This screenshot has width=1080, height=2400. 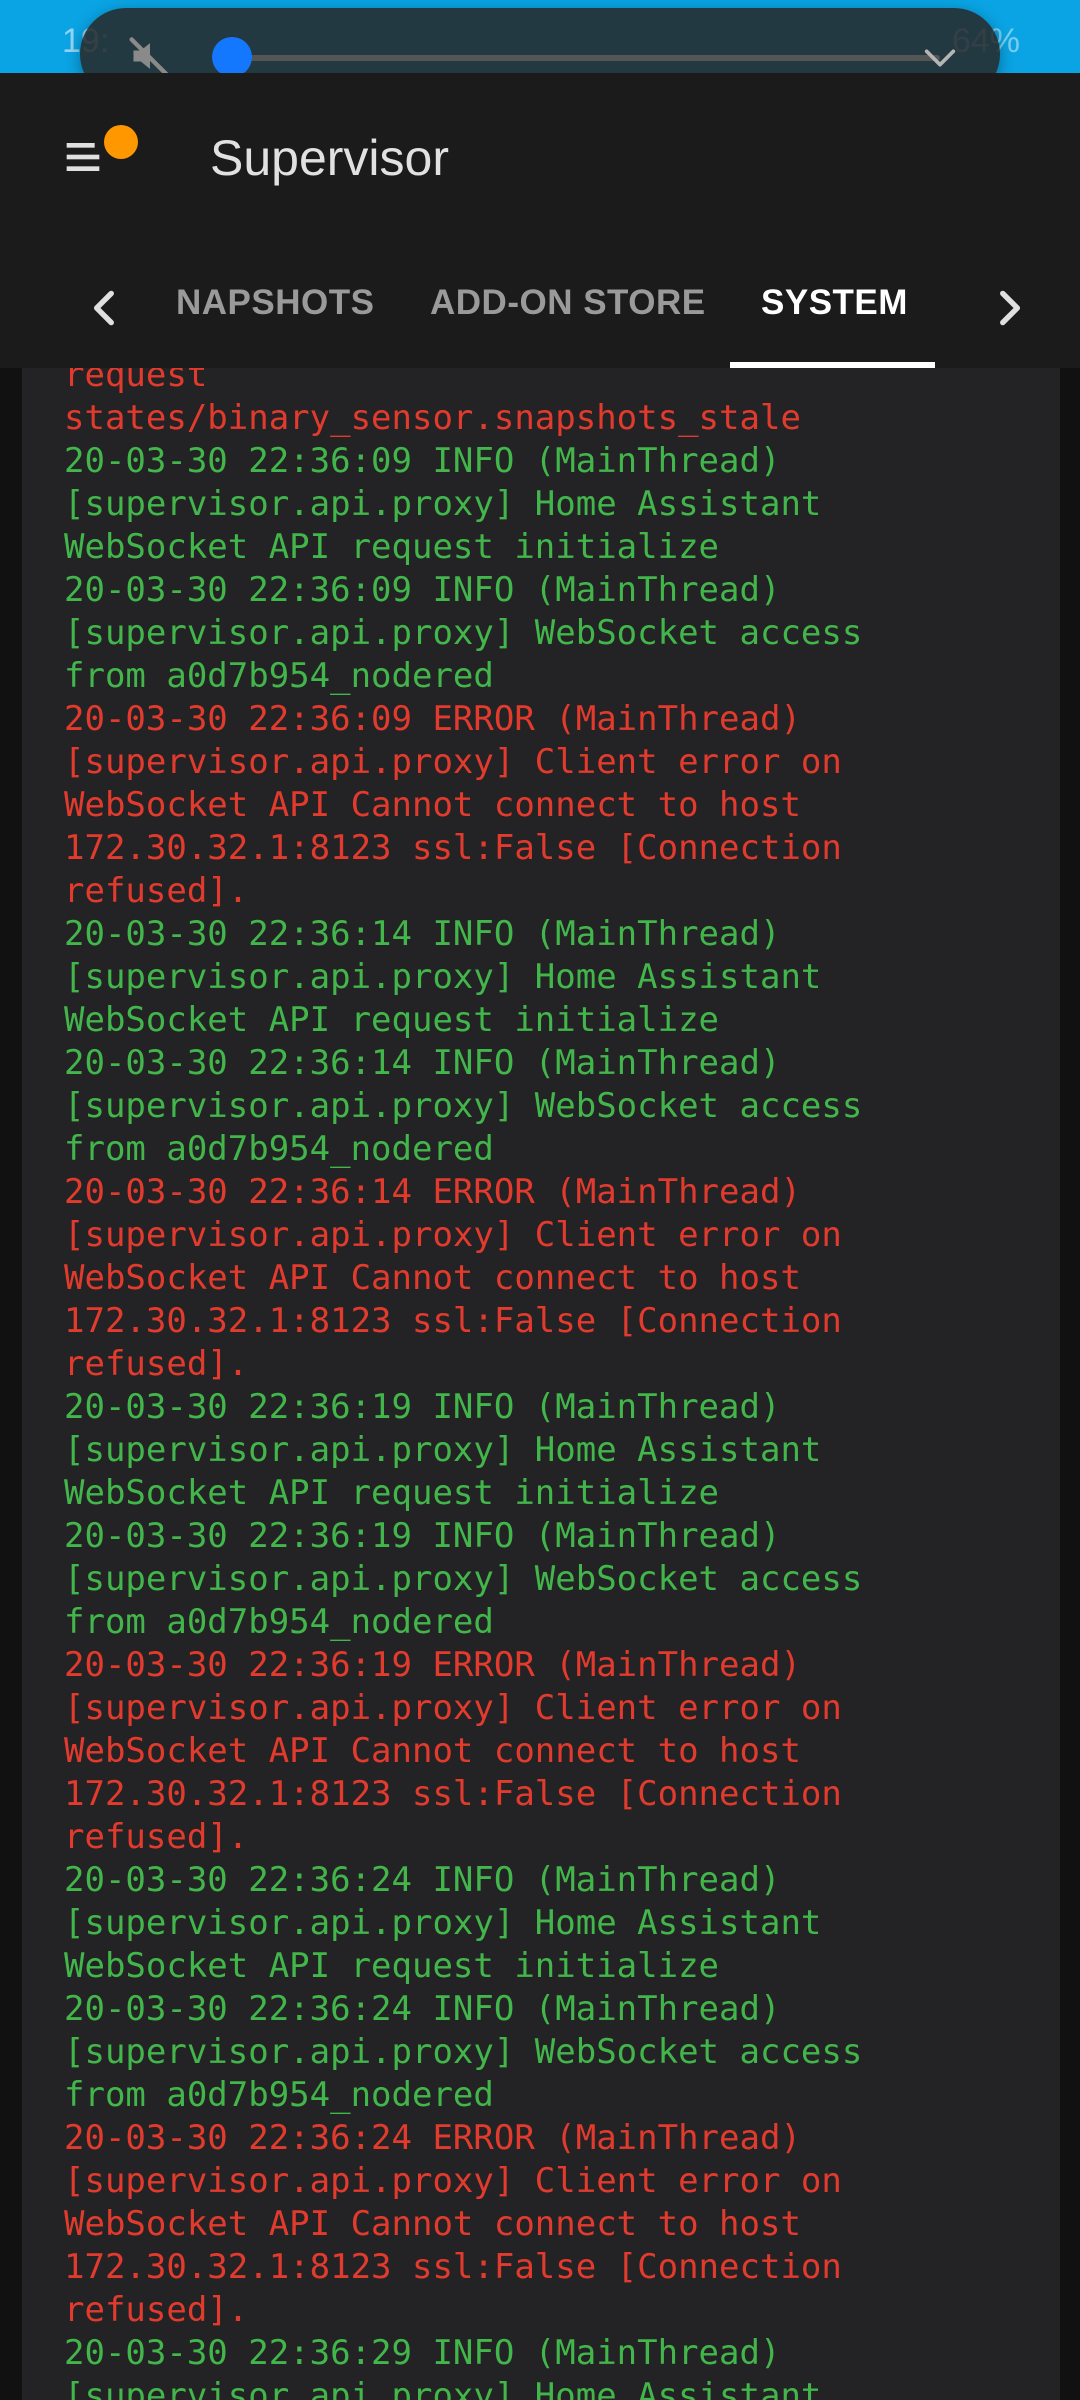 I want to click on tab-snapshots: NAPSHOTS, so click(x=275, y=303).